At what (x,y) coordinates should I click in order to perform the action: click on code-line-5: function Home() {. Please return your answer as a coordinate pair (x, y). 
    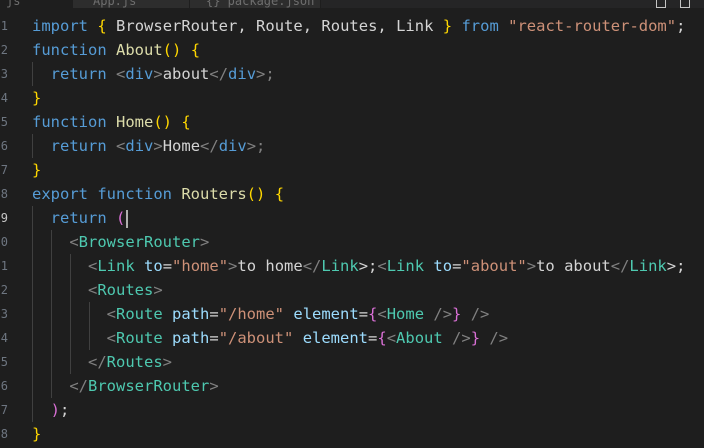
    Looking at the image, I should click on (368, 122).